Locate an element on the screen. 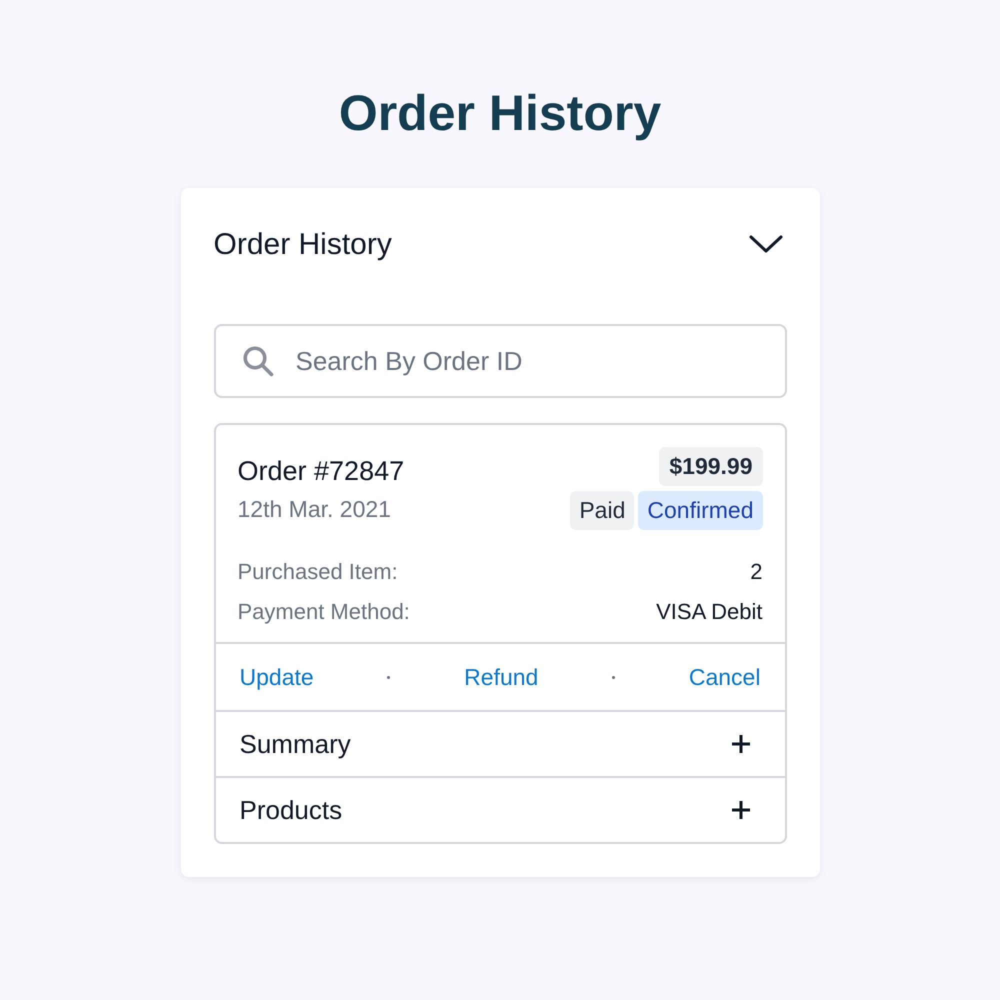 The width and height of the screenshot is (1000, 1000). order-total: $199.99 is located at coordinates (710, 466).